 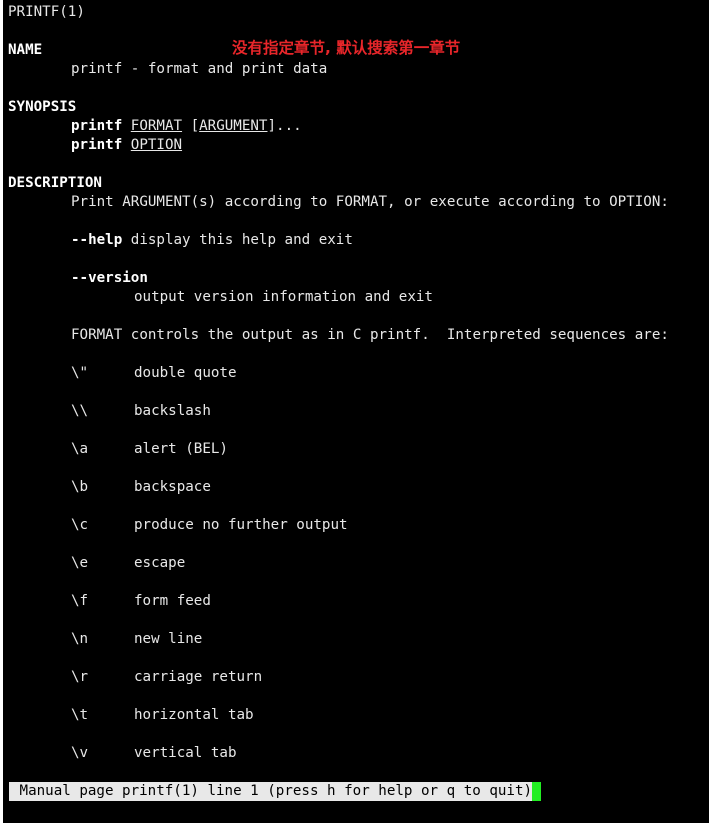 What do you see at coordinates (80, 487) in the screenshot?
I see `escape-seq: \b` at bounding box center [80, 487].